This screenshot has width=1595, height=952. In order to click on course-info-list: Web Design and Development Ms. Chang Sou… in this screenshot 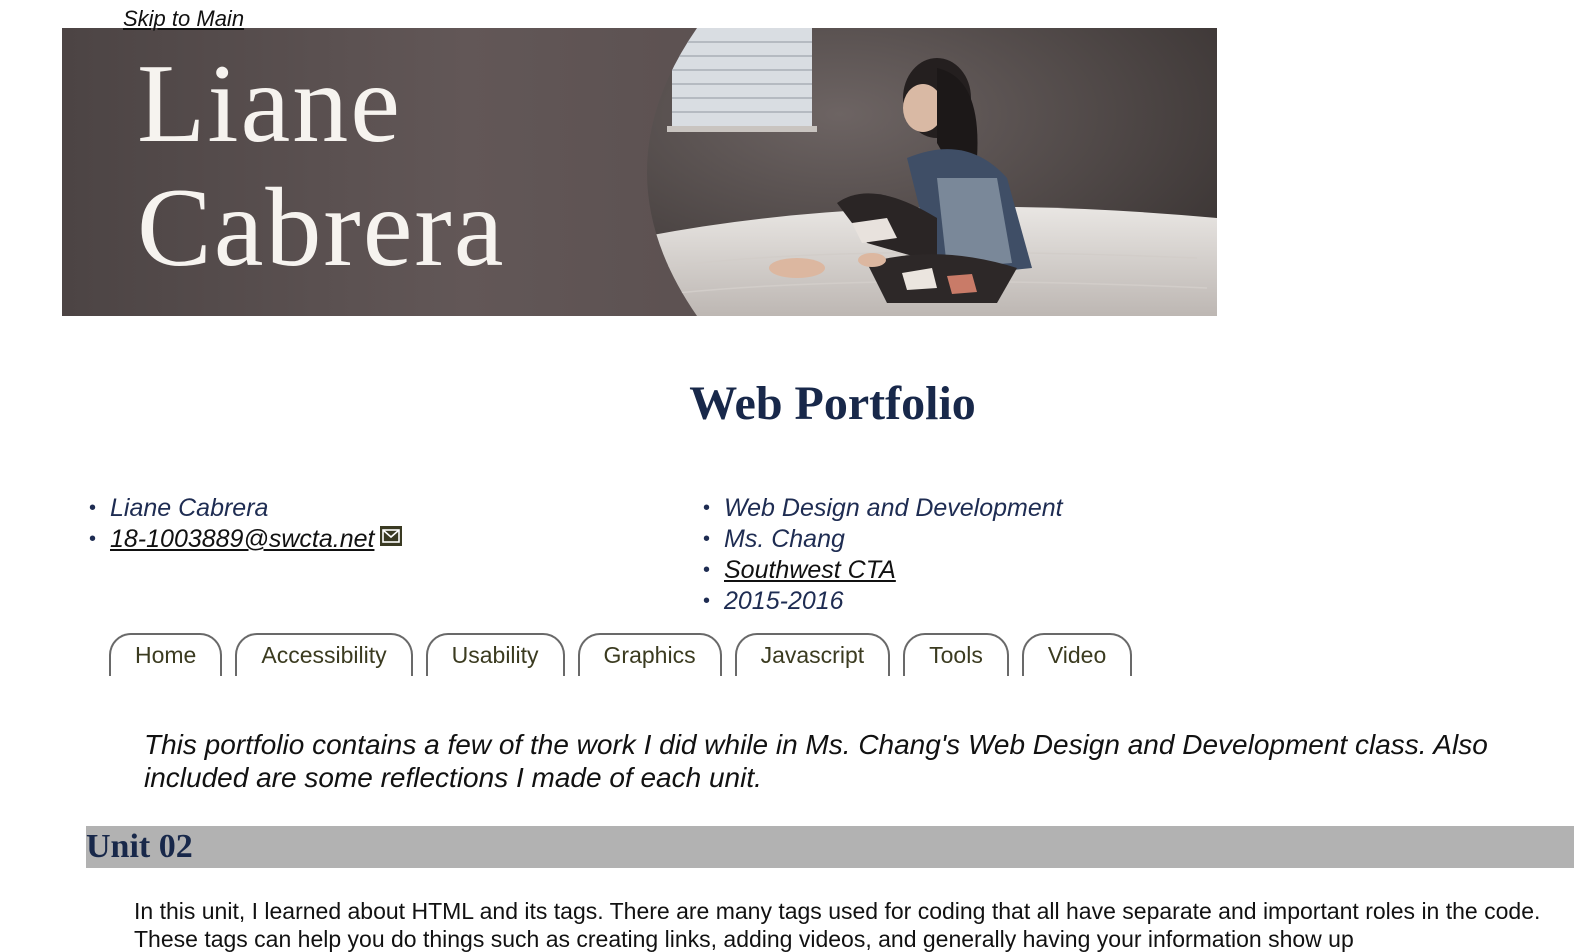, I will do `click(883, 555)`.